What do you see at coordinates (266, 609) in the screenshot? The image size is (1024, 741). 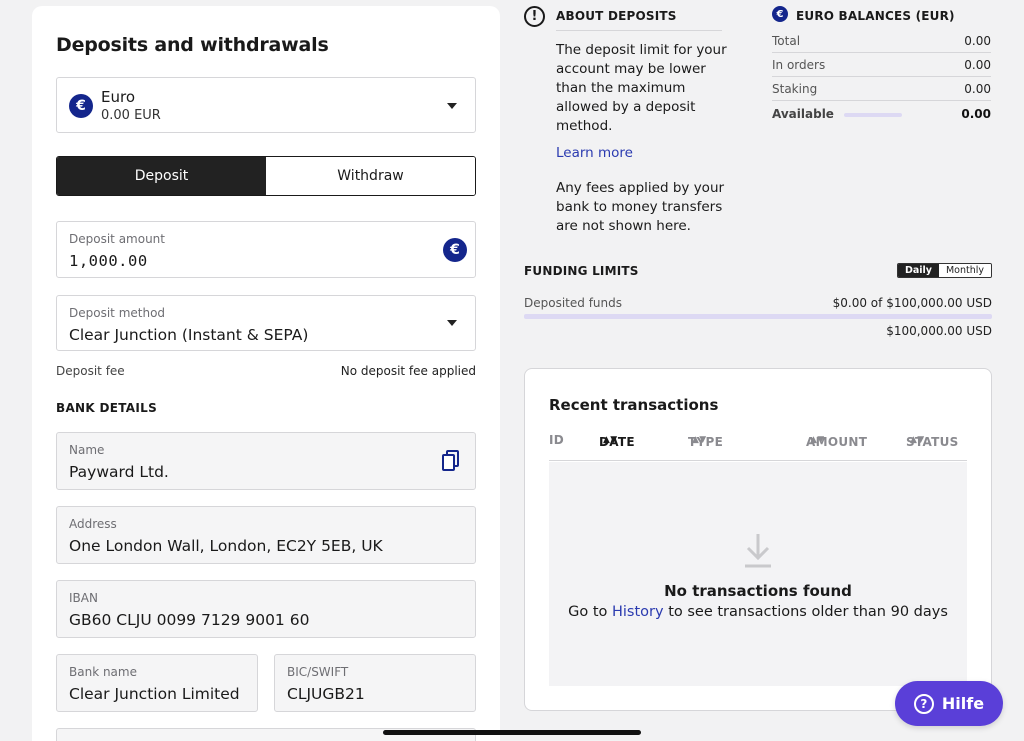 I see `iban-field: IBAN GB60 CLJU 0099 7129 9001 60` at bounding box center [266, 609].